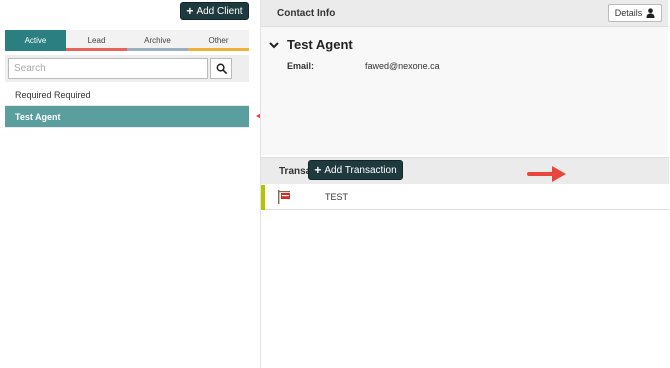  I want to click on list-item: Required Required, so click(127, 95).